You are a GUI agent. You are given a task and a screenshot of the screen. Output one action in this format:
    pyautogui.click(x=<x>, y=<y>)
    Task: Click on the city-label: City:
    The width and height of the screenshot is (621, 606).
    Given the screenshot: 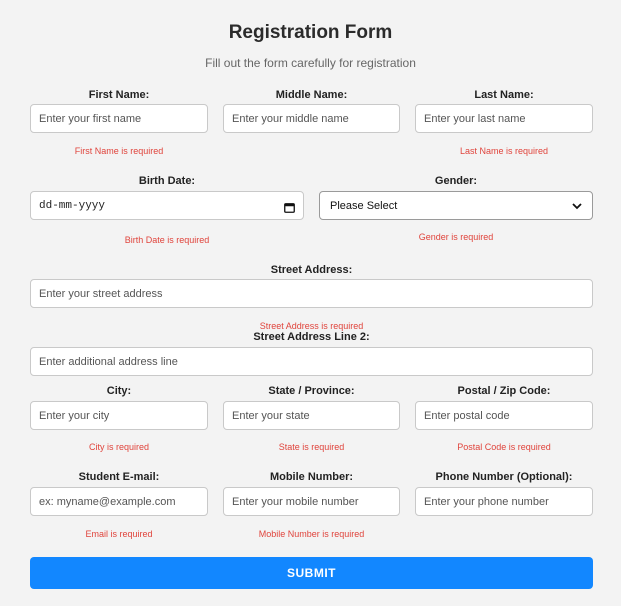 What is the action you would take?
    pyautogui.click(x=119, y=391)
    